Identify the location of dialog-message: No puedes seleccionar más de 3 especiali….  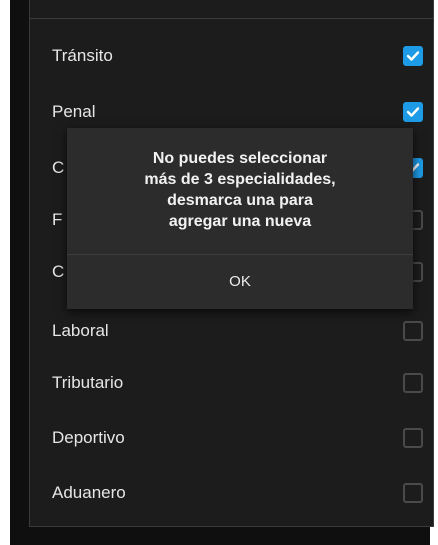
(240, 190).